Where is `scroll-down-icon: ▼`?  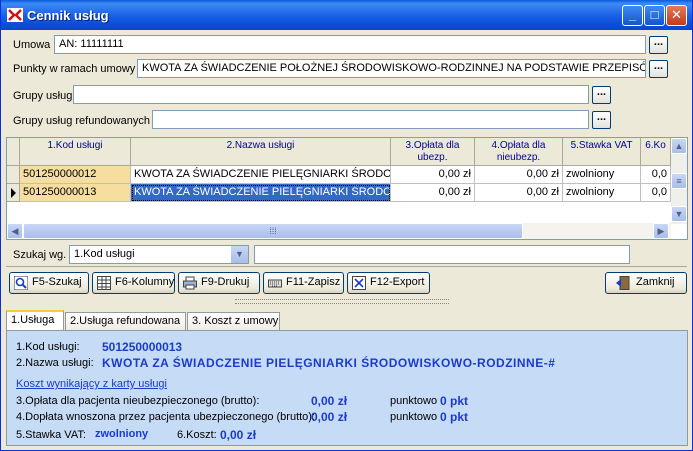
scroll-down-icon: ▼ is located at coordinates (679, 214).